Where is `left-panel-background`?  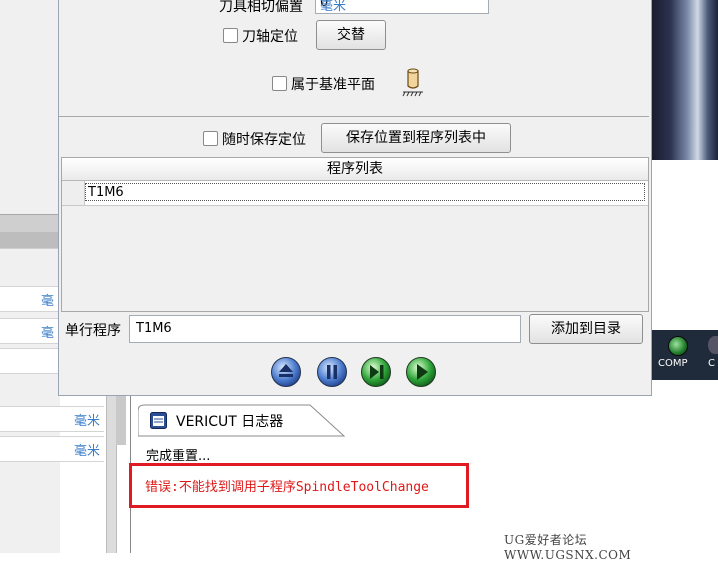
left-panel-background is located at coordinates (30, 276).